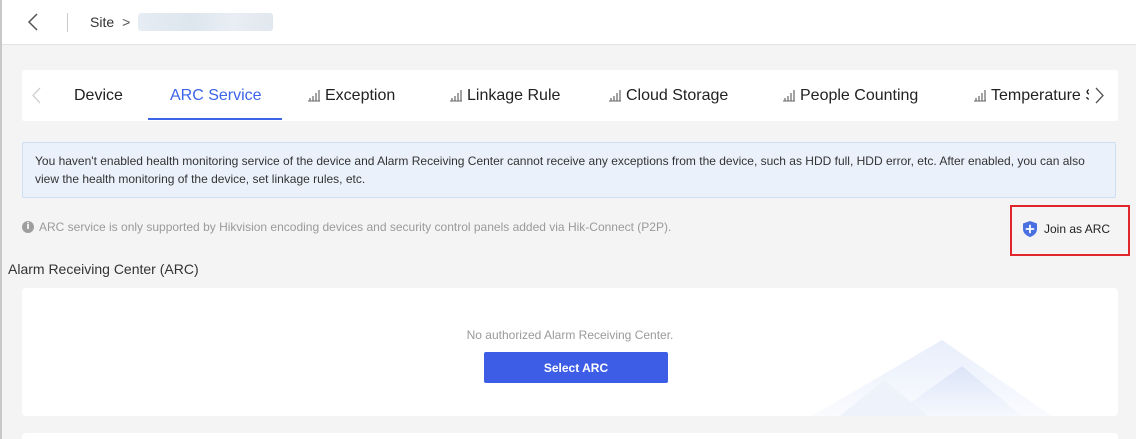  I want to click on tab-linkage-rule: Linkage Rule, so click(504, 95).